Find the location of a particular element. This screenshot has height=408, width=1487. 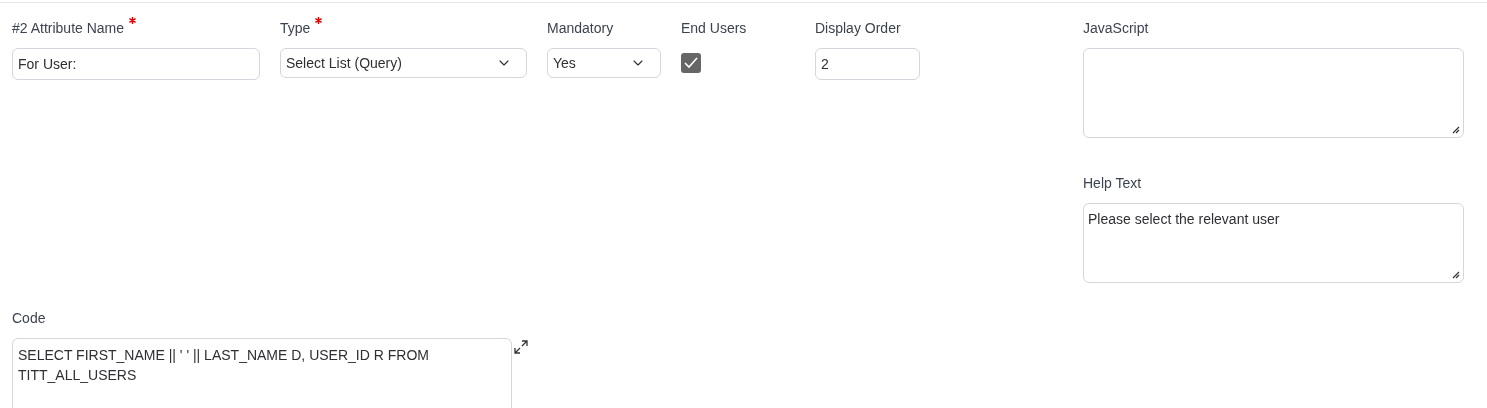

type-select: Select List (Query) is located at coordinates (403, 63).